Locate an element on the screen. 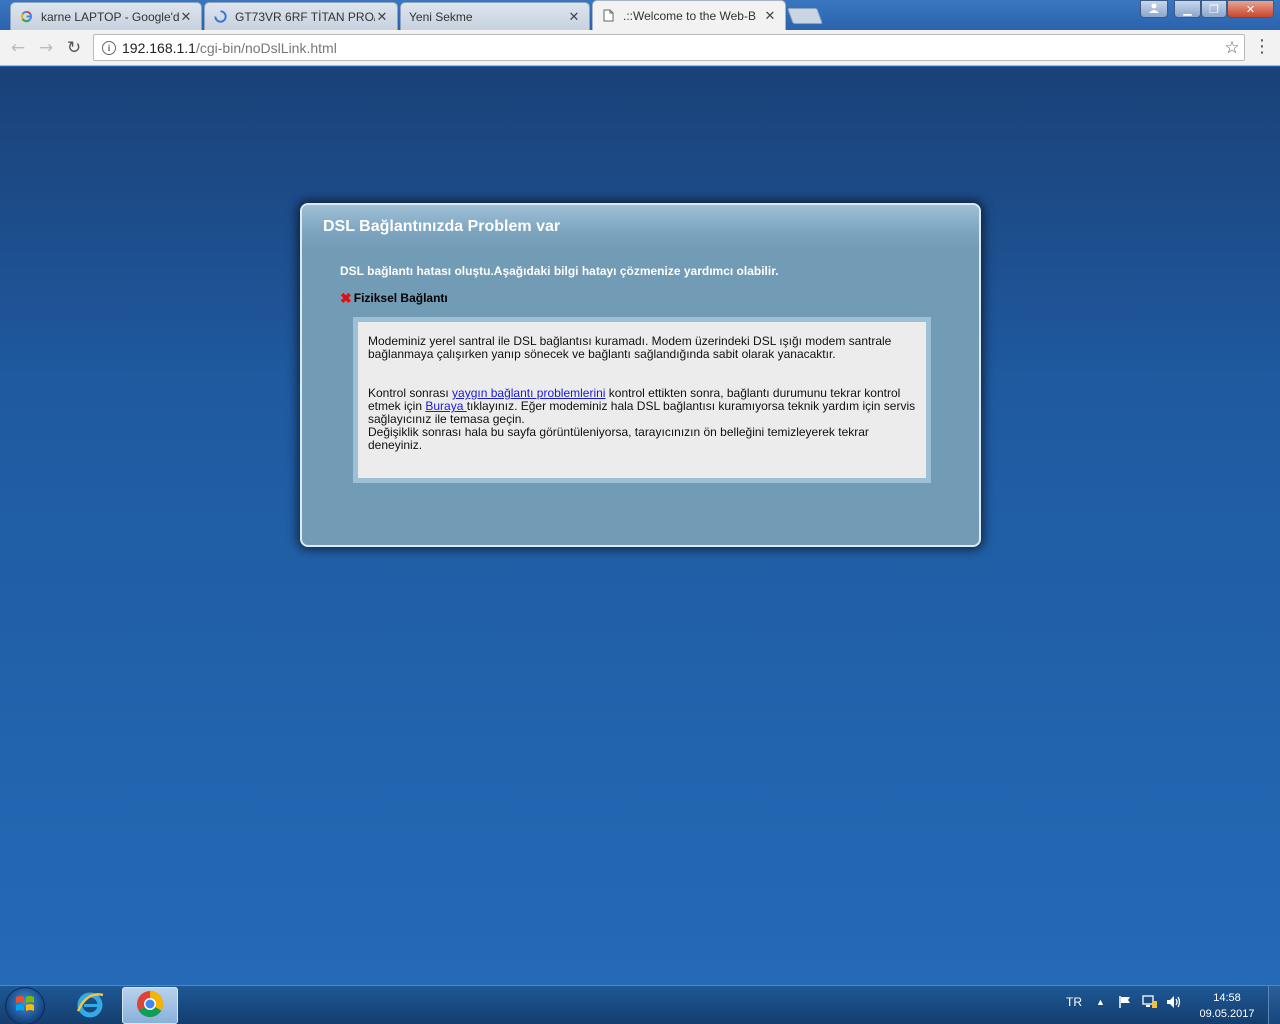 Image resolution: width=1280 pixels, height=1024 pixels. volume-icon is located at coordinates (1174, 1003).